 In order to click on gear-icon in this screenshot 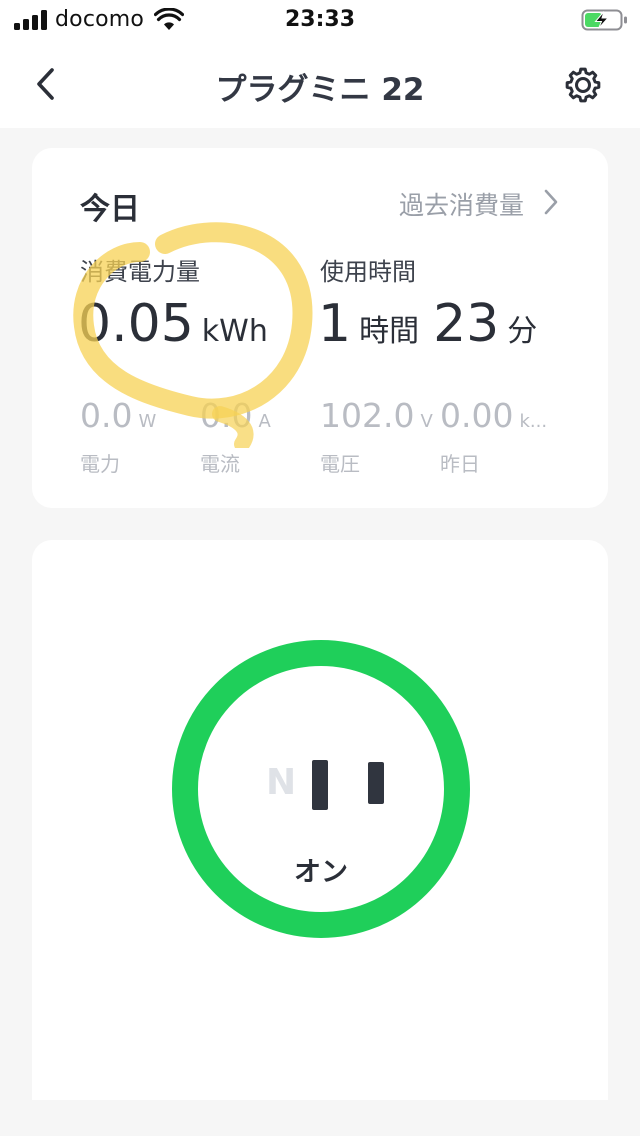, I will do `click(583, 85)`.